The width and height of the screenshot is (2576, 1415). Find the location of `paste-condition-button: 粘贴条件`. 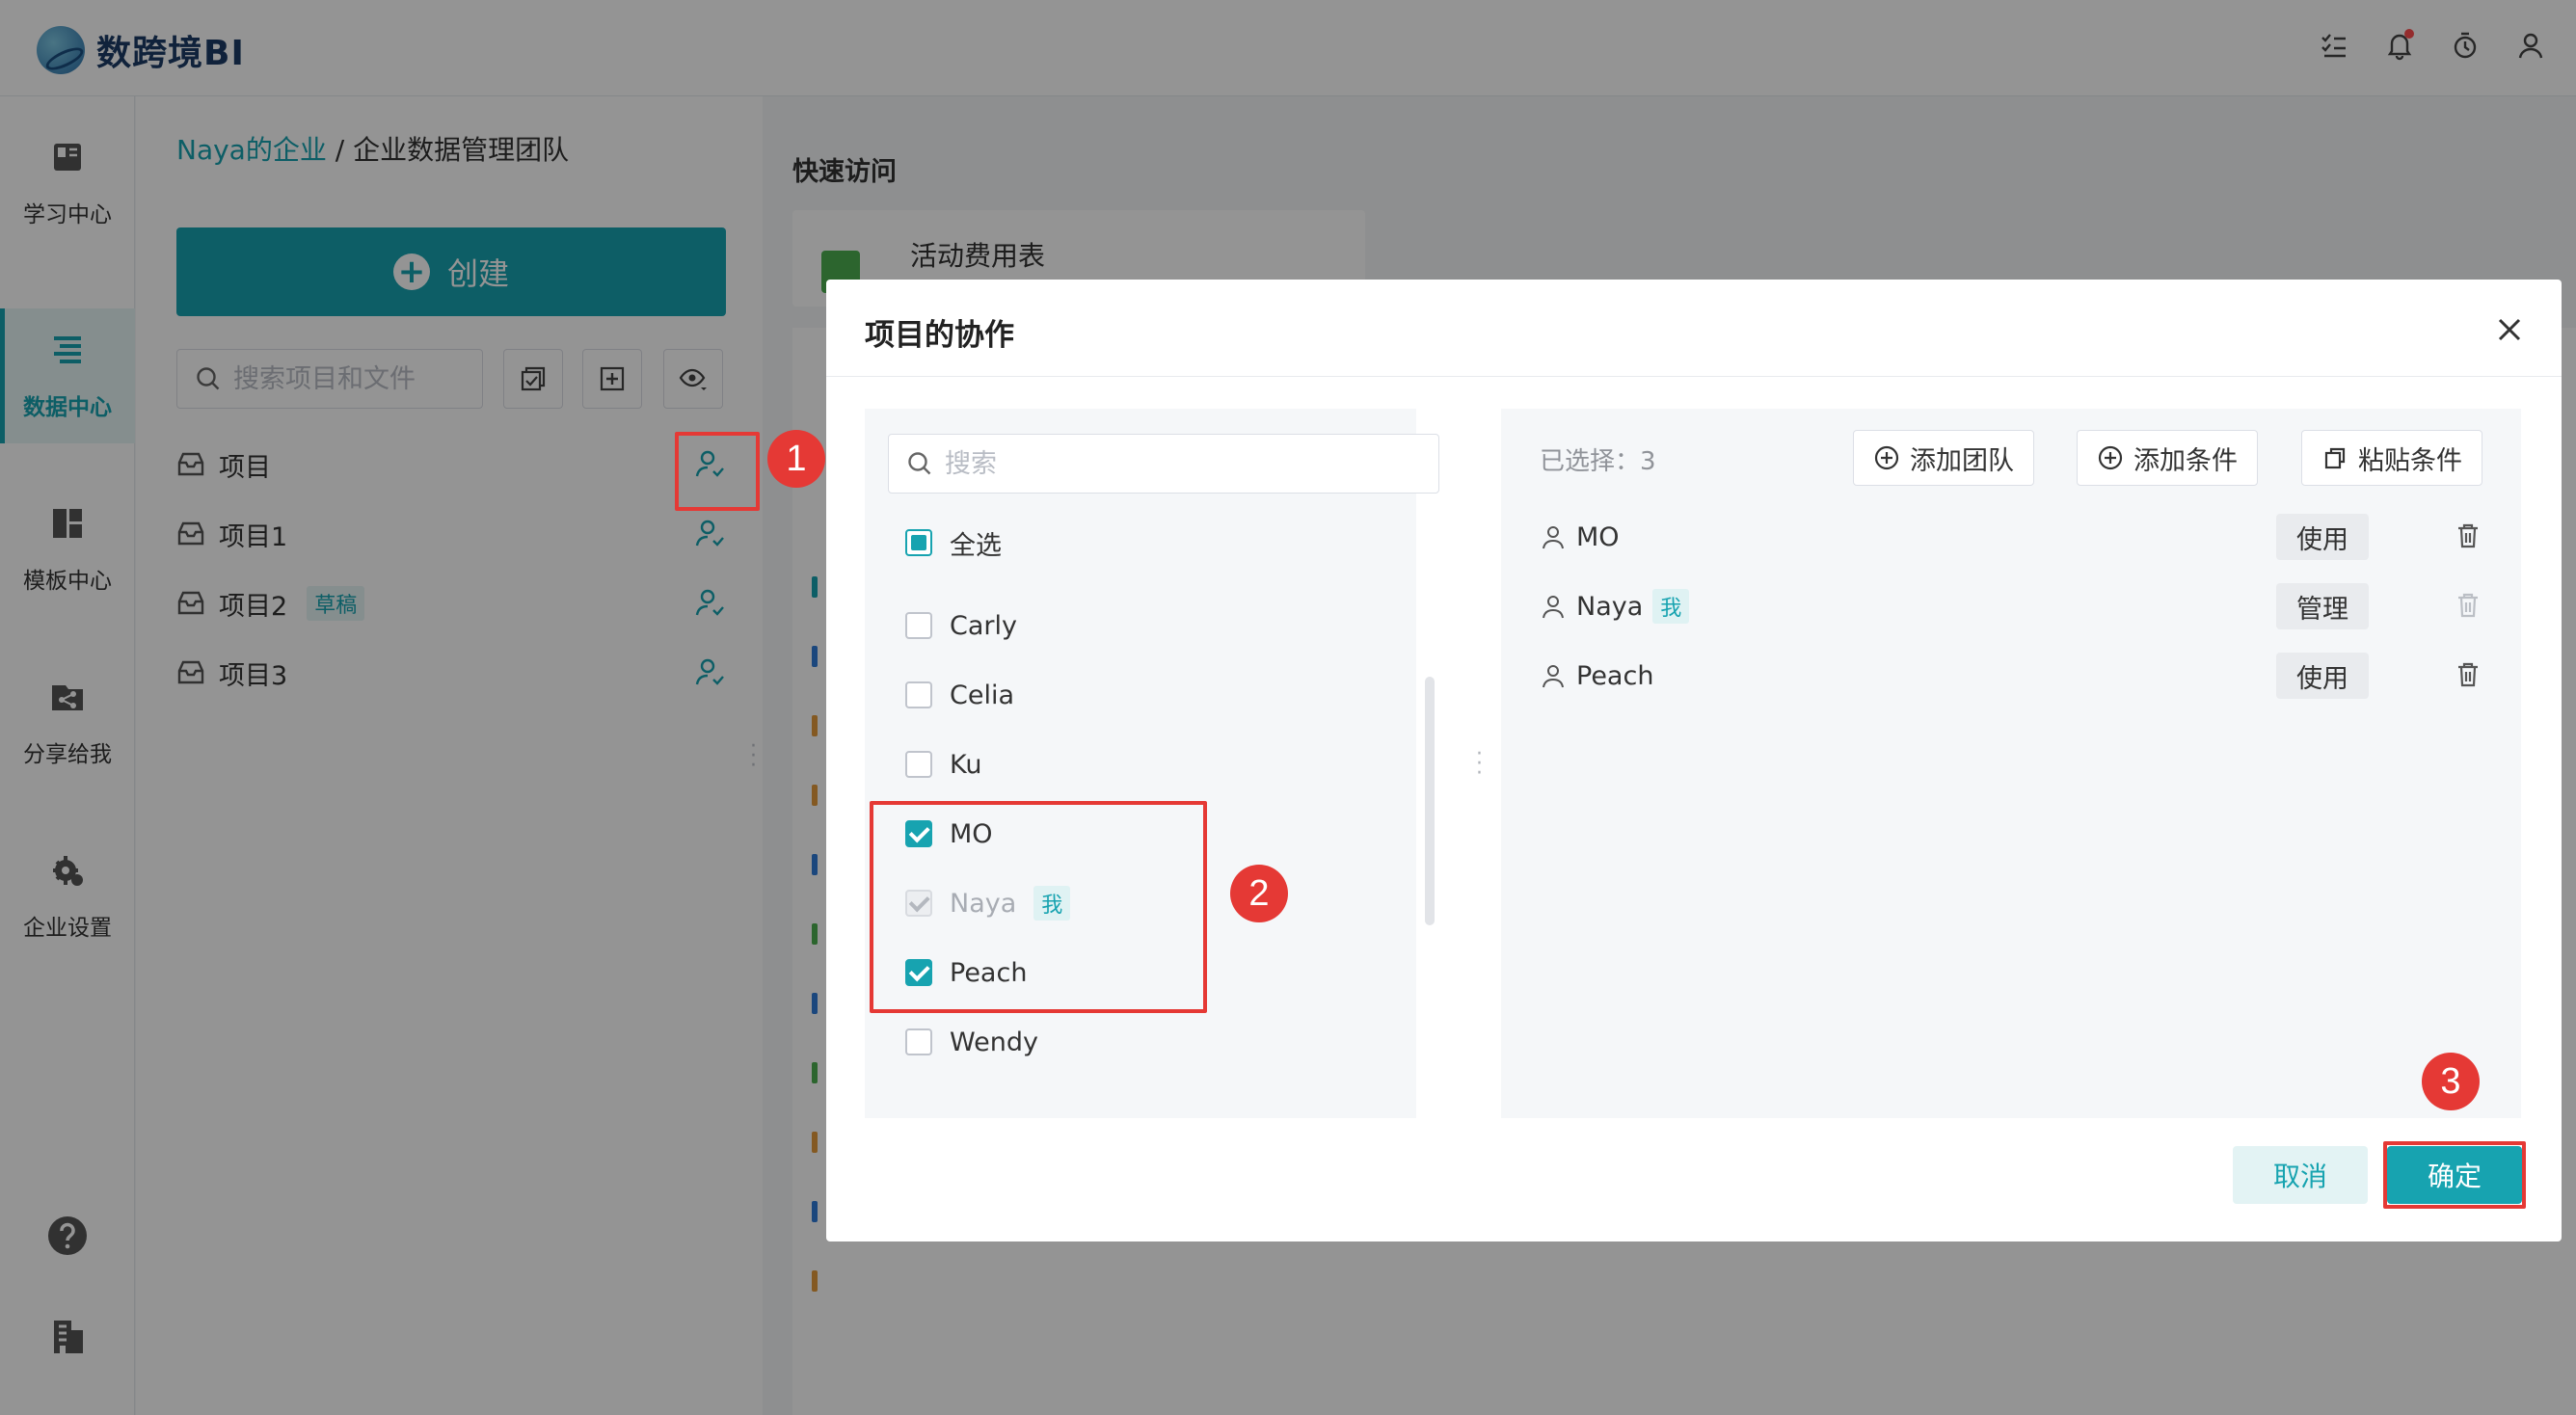

paste-condition-button: 粘贴条件 is located at coordinates (2391, 458).